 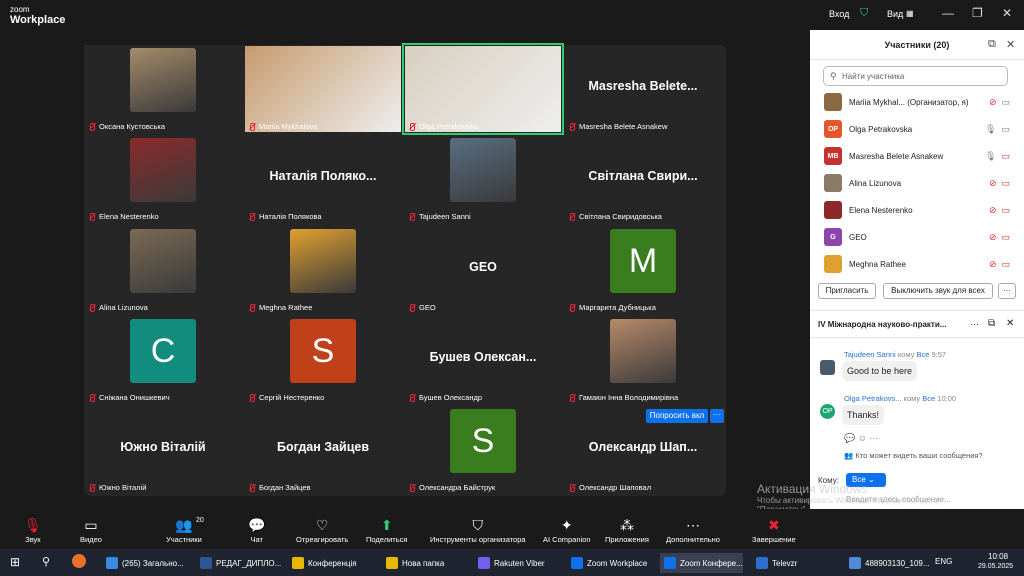 I want to click on toolbar-button: 💬 Чат, so click(x=256, y=529).